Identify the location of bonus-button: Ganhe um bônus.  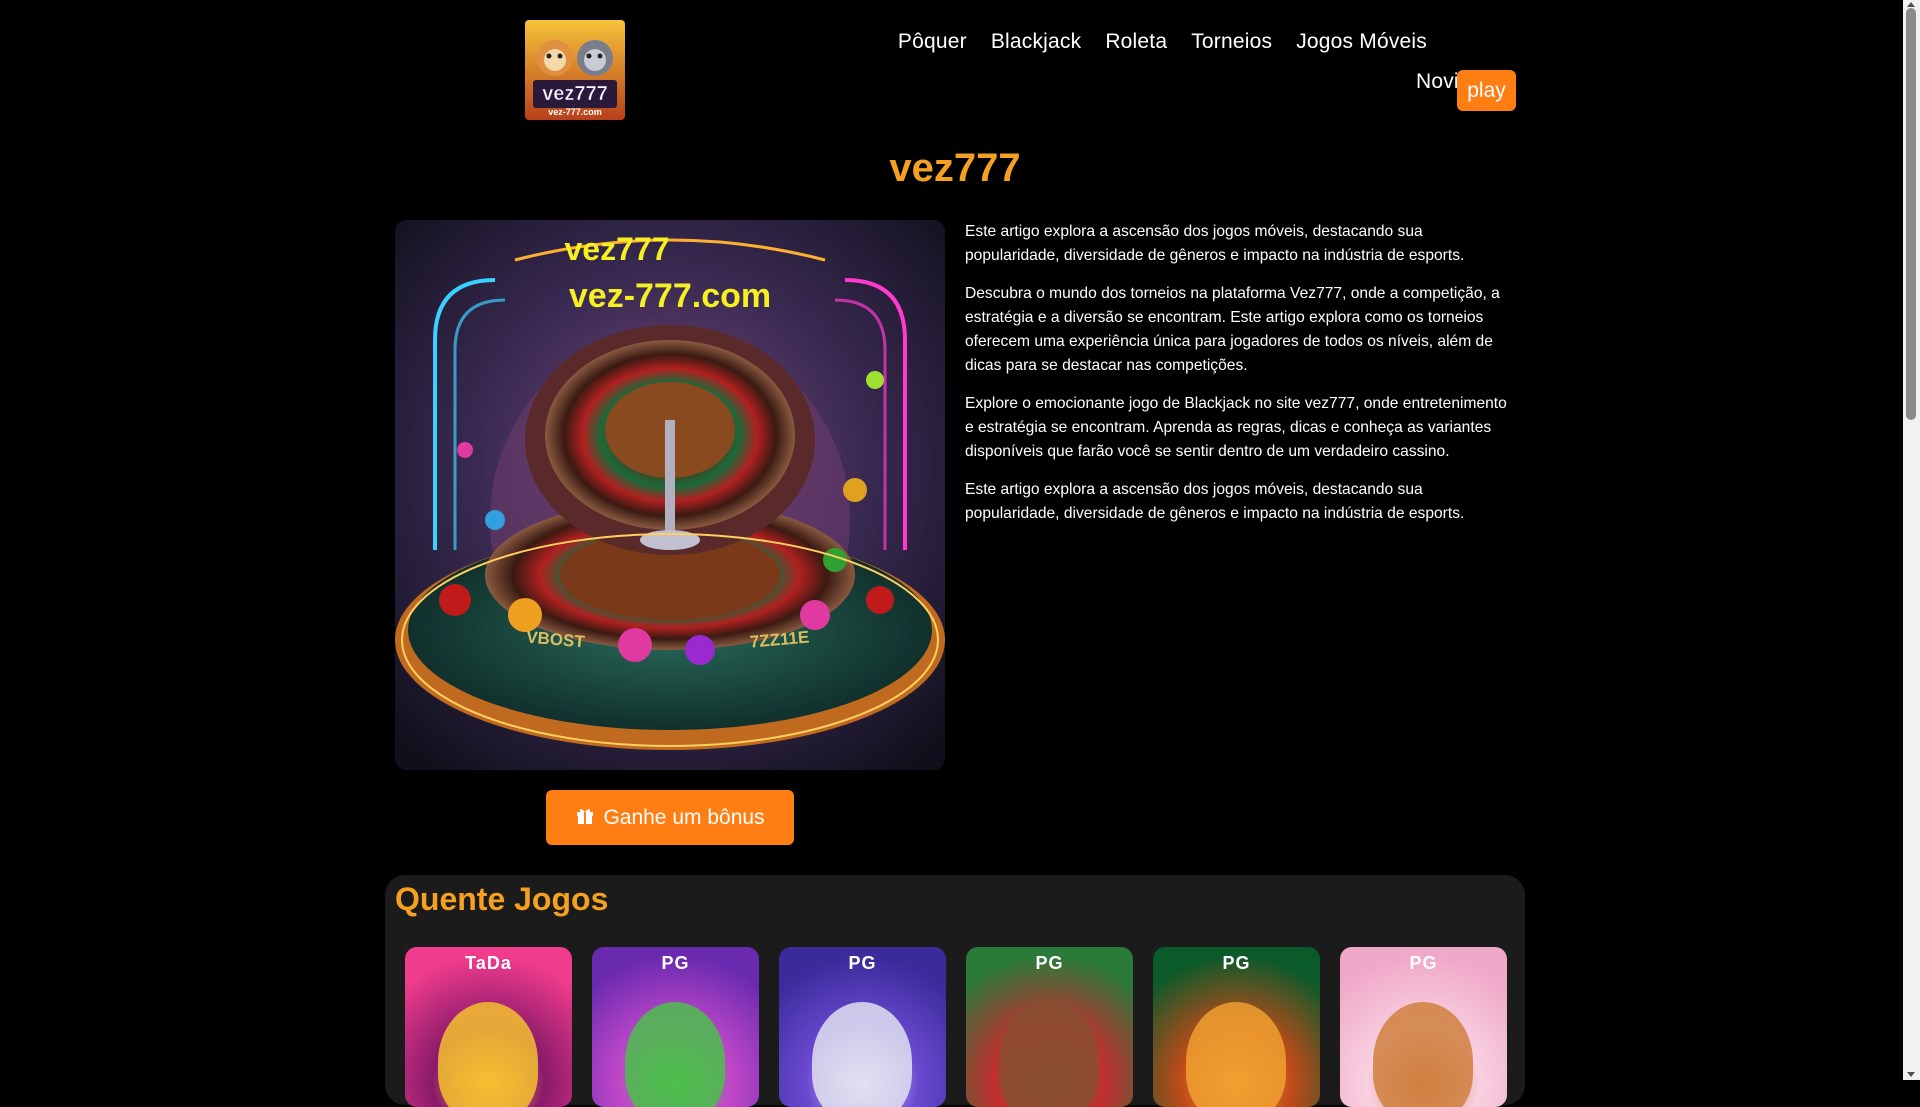
(670, 817).